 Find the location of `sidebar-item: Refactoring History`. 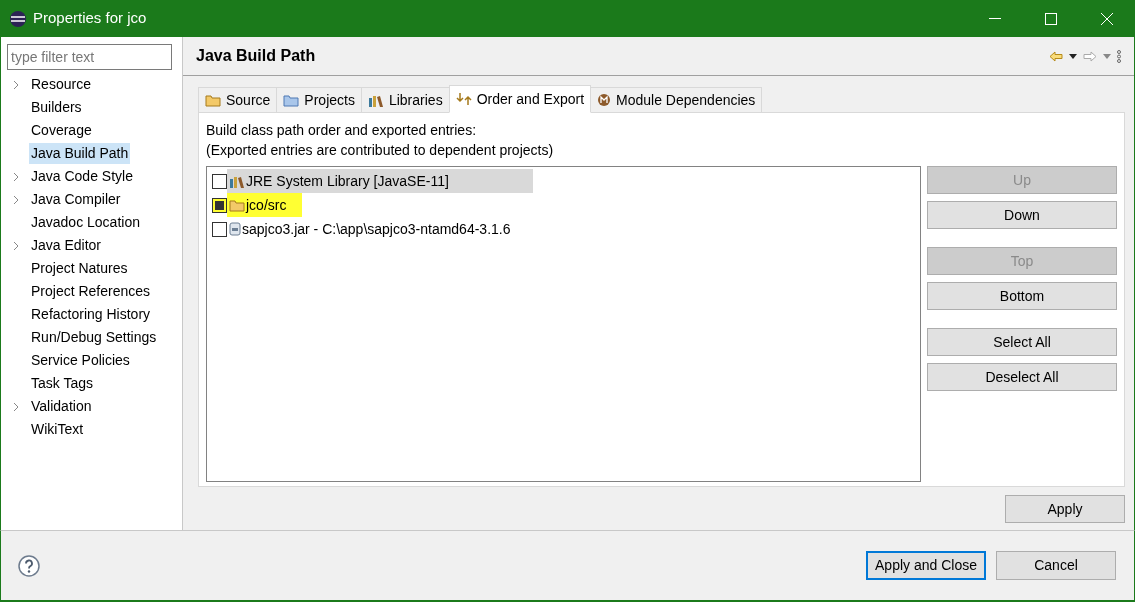

sidebar-item: Refactoring History is located at coordinates (80, 314).